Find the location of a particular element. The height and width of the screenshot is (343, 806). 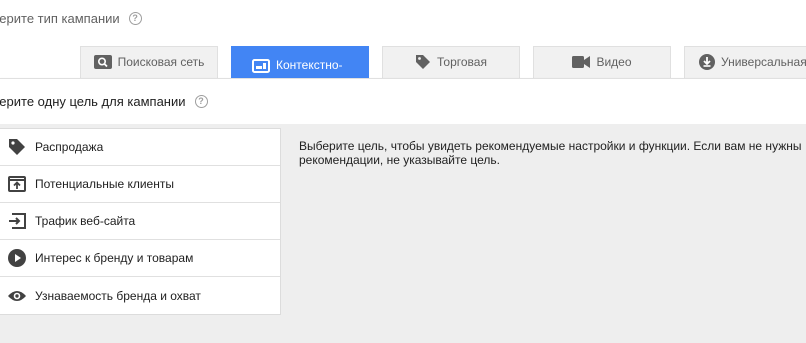

tab-video: Видео is located at coordinates (602, 62).